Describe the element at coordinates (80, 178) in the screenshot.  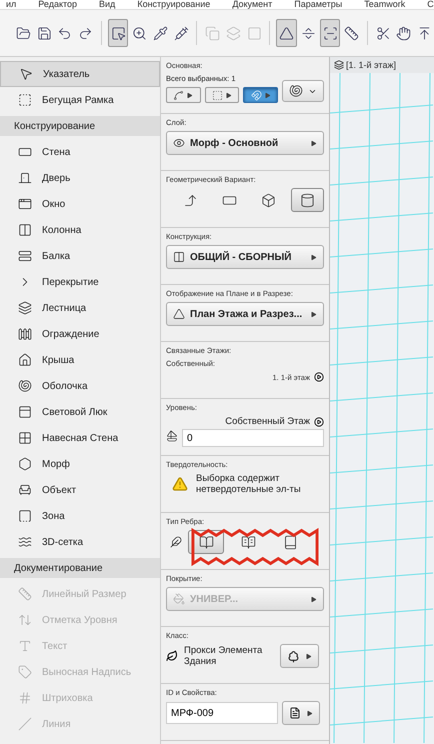
I see `tool-item: Дверь` at that location.